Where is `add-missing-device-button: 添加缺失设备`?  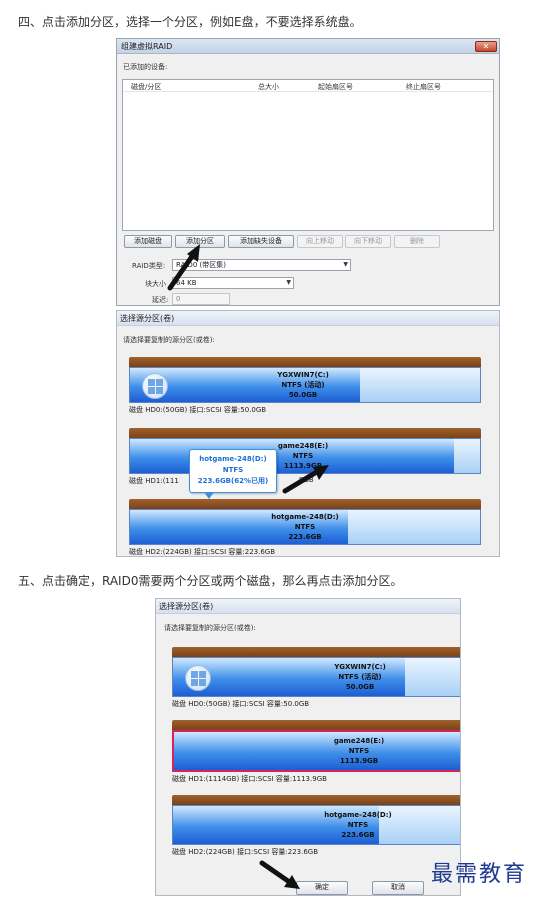
add-missing-device-button: 添加缺失设备 is located at coordinates (261, 241).